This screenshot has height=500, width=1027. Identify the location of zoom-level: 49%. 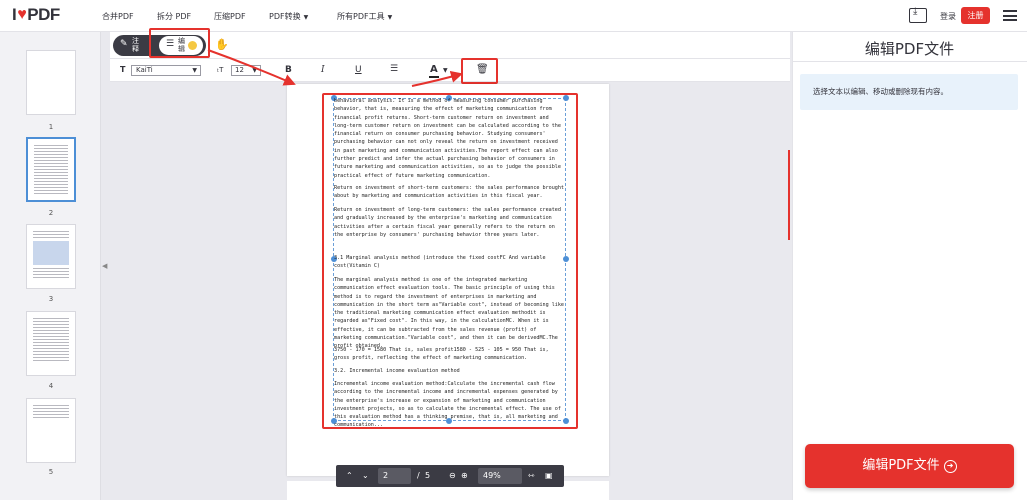
(500, 476).